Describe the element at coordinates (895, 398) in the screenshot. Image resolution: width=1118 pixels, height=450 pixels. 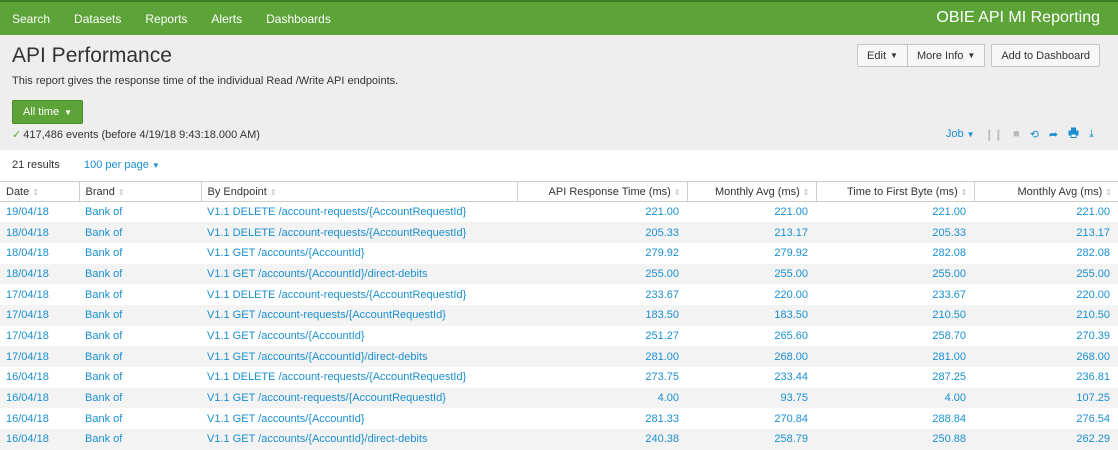
I see `cell-time-to-first-byte: 4.00` at that location.